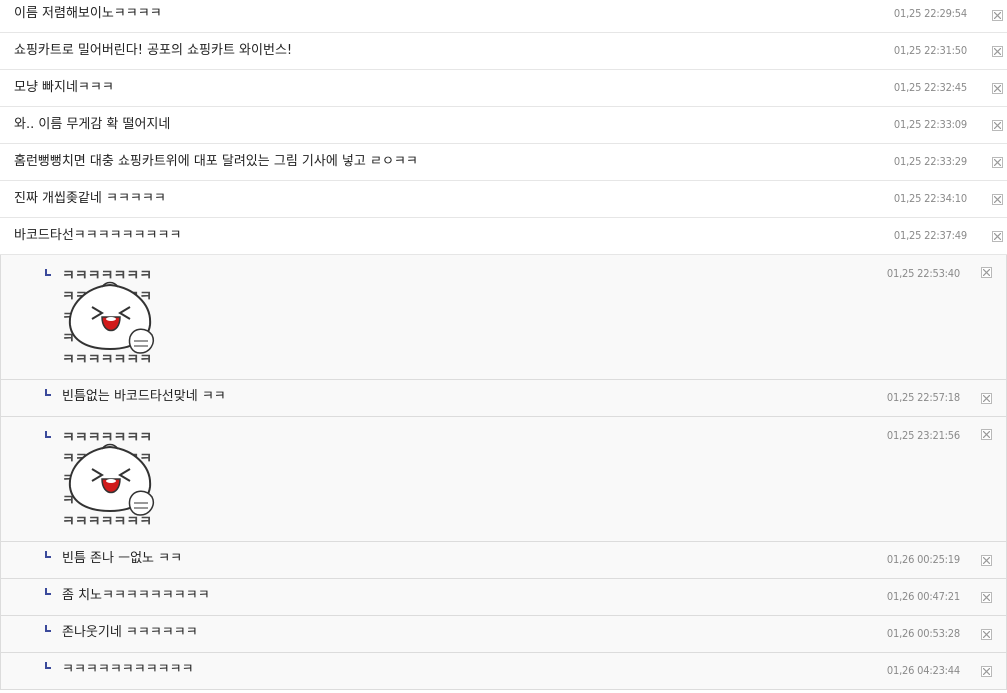 Image resolution: width=1007 pixels, height=693 pixels. Describe the element at coordinates (216, 161) in the screenshot. I see `comment-text: 홈런뻥뻥치면 대충 쇼핑카트위에 대포 달려있는 그림 기사에 넣고 ㄹㅇㅋㅋ` at that location.